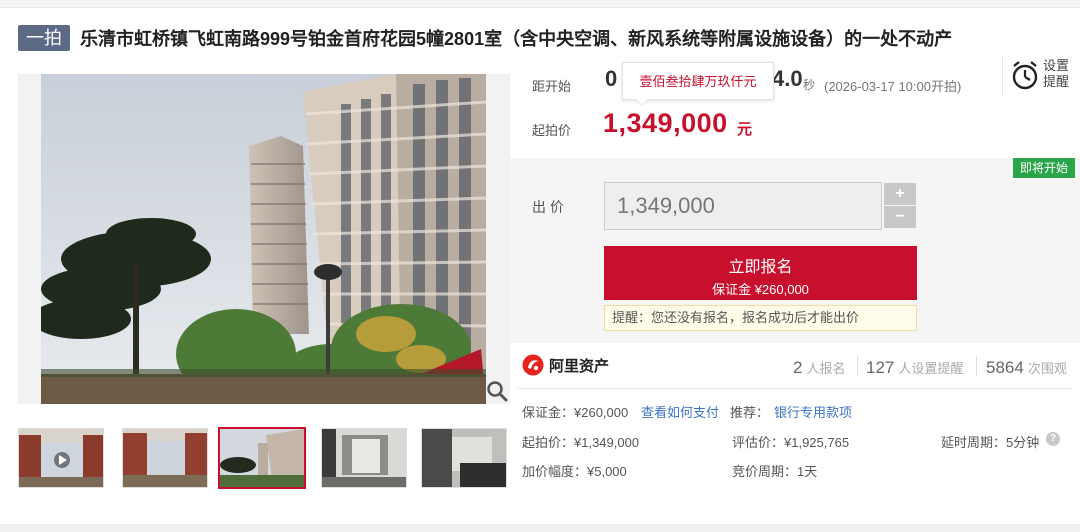  I want to click on decrease-bid-button: −, so click(900, 217).